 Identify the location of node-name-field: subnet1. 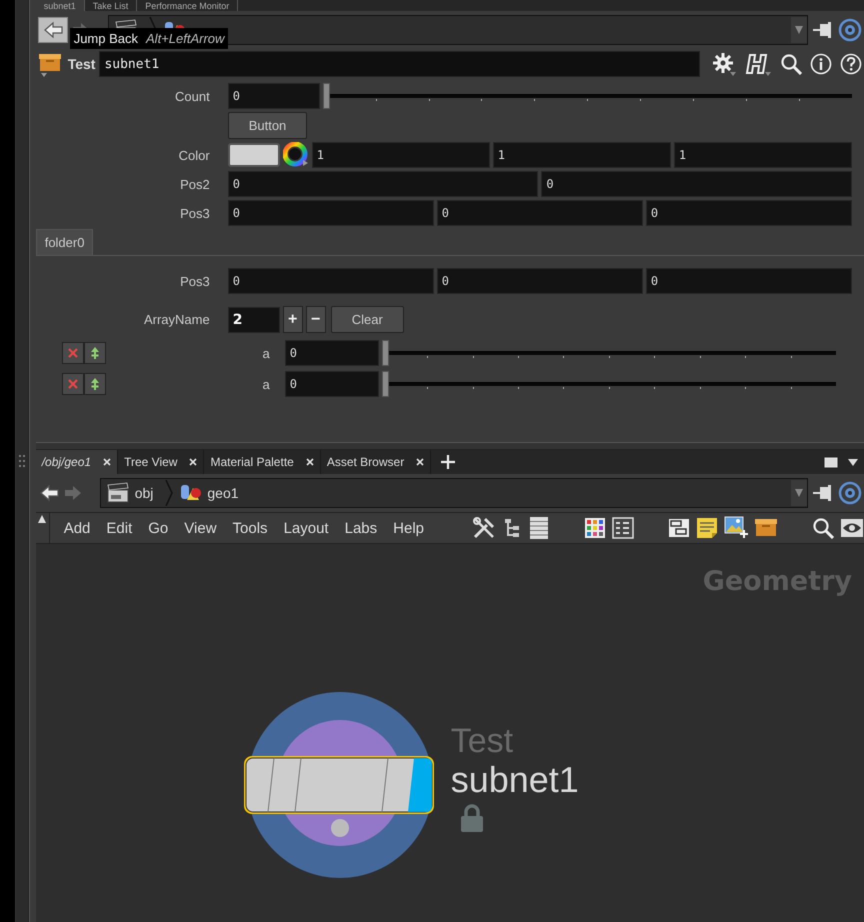
(399, 64).